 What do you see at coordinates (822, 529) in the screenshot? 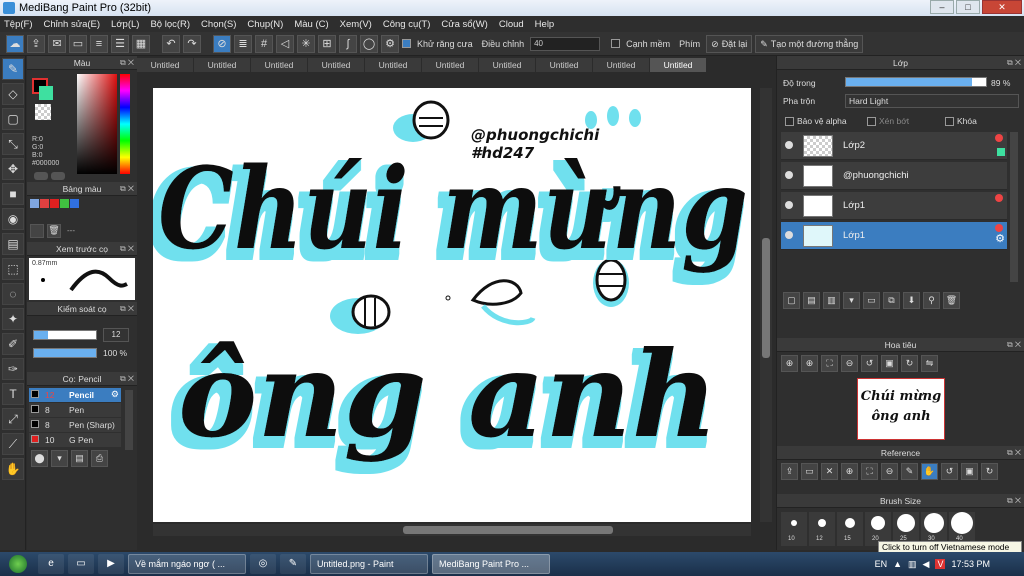
I see `brush-size-option: 12` at bounding box center [822, 529].